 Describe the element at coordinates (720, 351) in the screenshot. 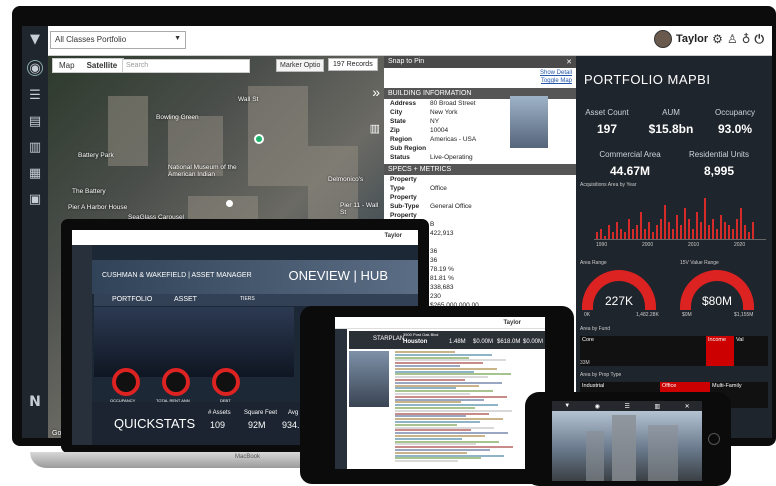

I see `fund-bar-income: Income` at that location.